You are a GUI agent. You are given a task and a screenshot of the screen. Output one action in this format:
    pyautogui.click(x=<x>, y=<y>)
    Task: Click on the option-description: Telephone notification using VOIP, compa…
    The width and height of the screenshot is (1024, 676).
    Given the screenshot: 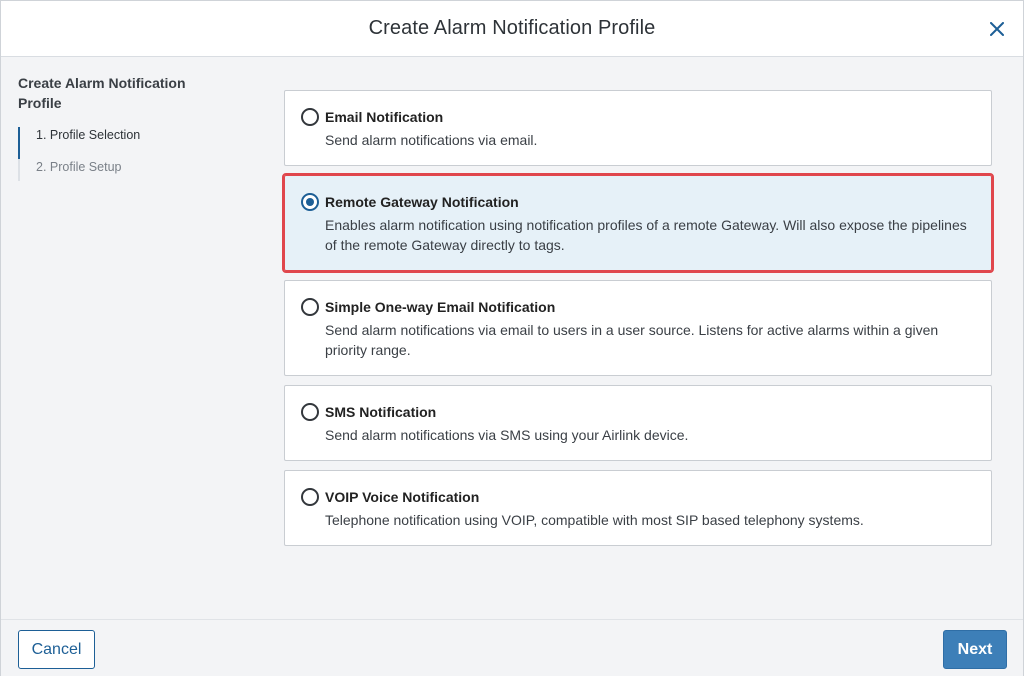 What is the action you would take?
    pyautogui.click(x=594, y=520)
    